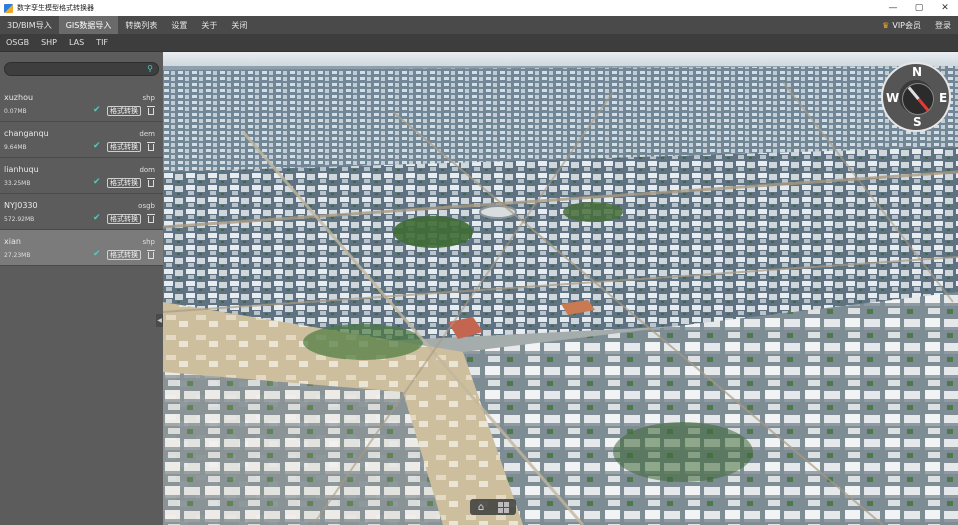 This screenshot has height=525, width=958. What do you see at coordinates (893, 8) in the screenshot?
I see `minimize-button: —` at bounding box center [893, 8].